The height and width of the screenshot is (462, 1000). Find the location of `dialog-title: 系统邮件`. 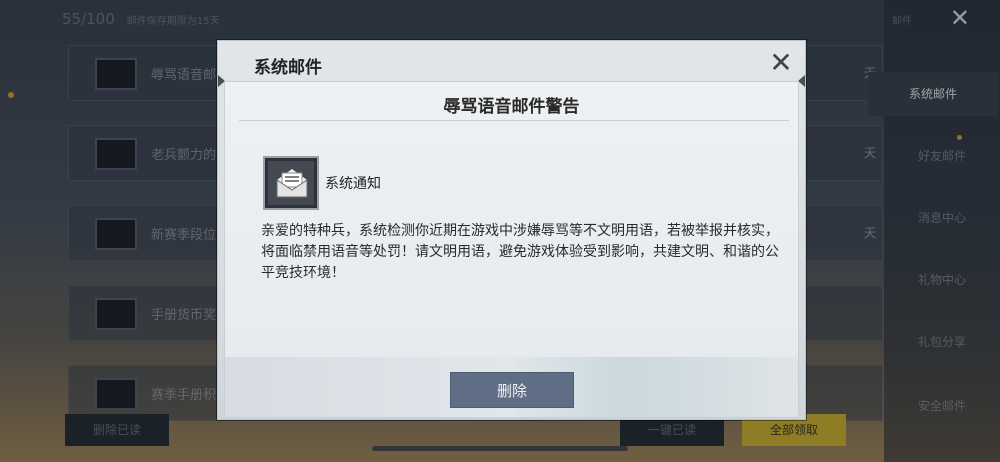

dialog-title: 系统邮件 is located at coordinates (288, 68).